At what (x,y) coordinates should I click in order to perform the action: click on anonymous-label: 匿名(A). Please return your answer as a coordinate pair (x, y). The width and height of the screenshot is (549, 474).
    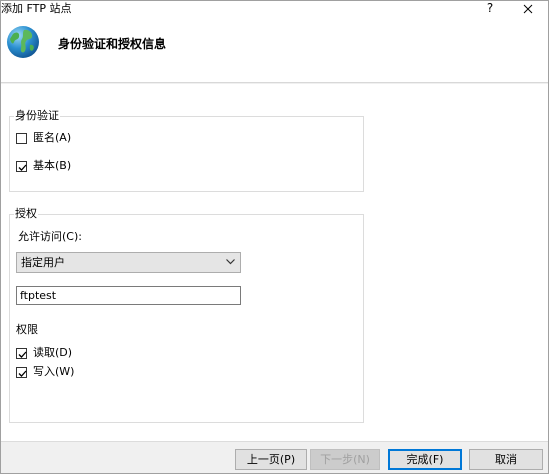
    Looking at the image, I should click on (52, 137).